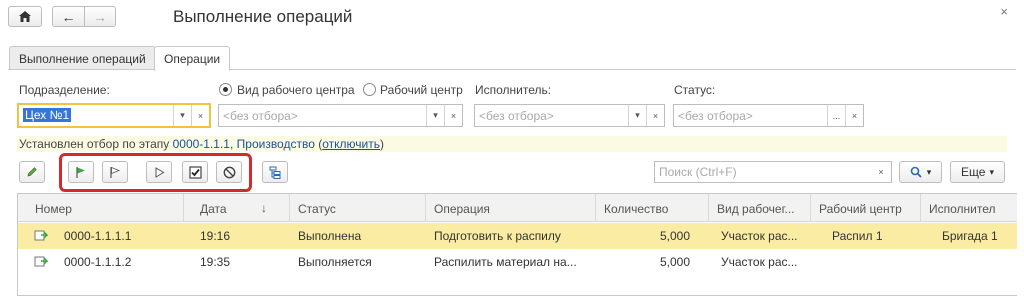 Image resolution: width=1024 pixels, height=296 pixels. What do you see at coordinates (369, 89) in the screenshot?
I see `radio-work-center` at bounding box center [369, 89].